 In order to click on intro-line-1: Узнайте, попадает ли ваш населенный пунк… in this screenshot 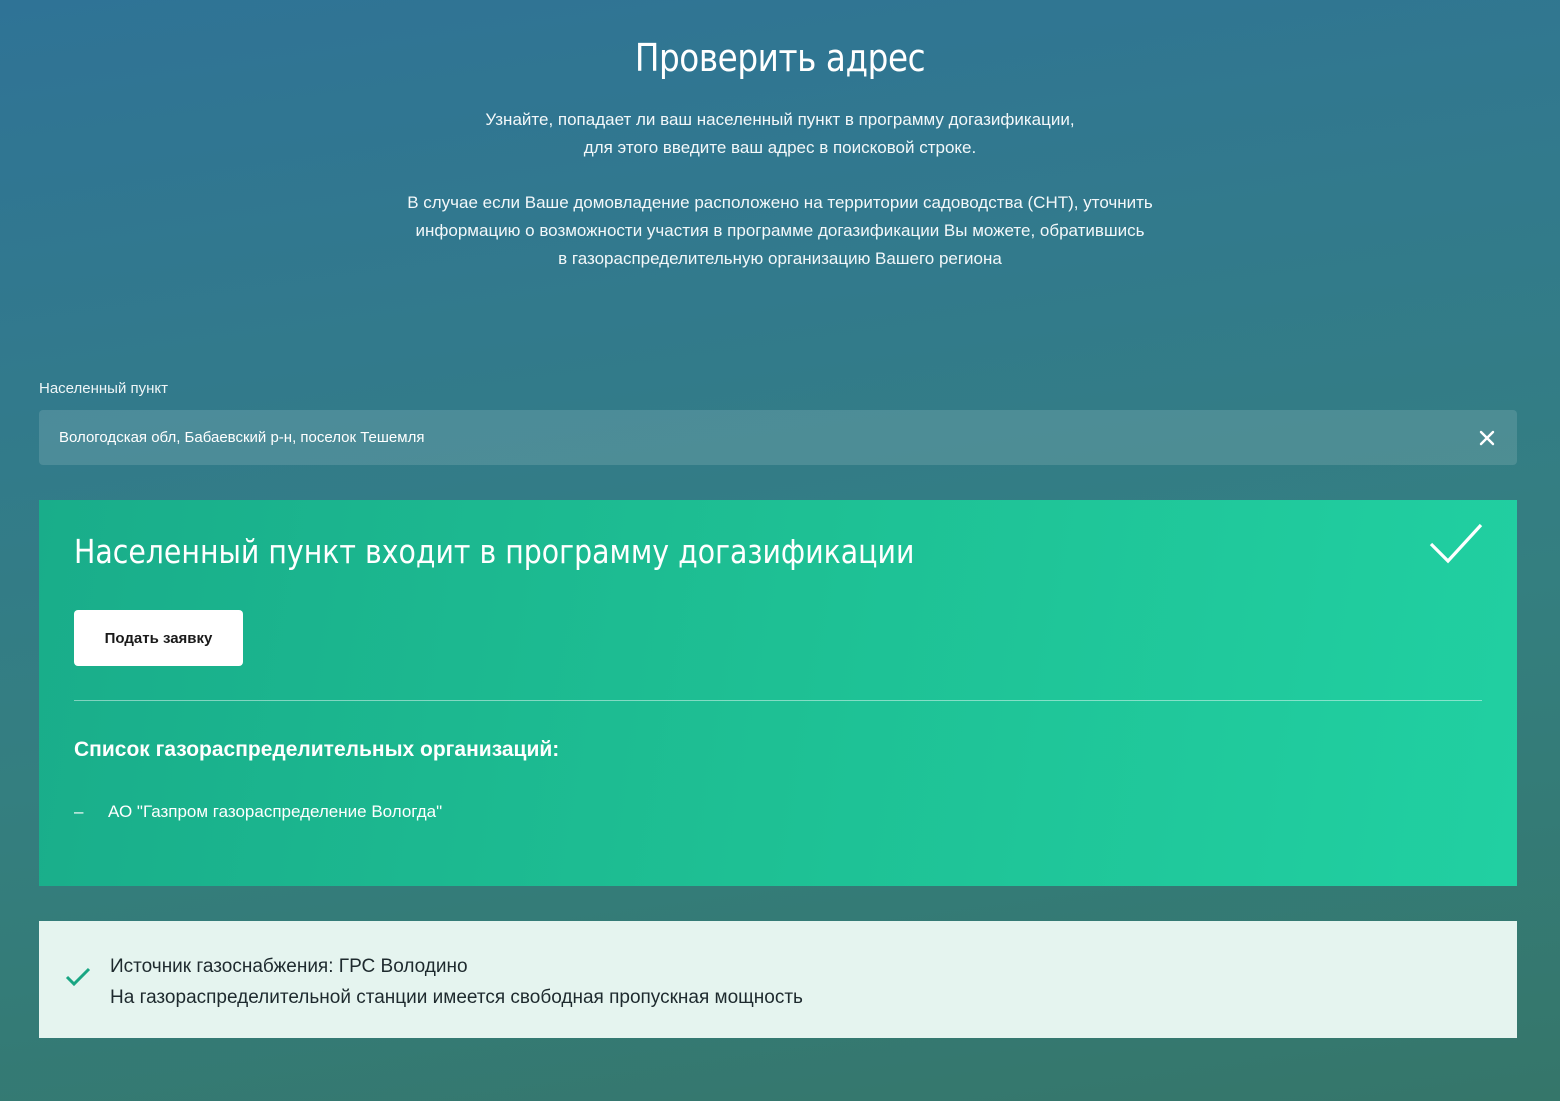, I will do `click(780, 119)`.